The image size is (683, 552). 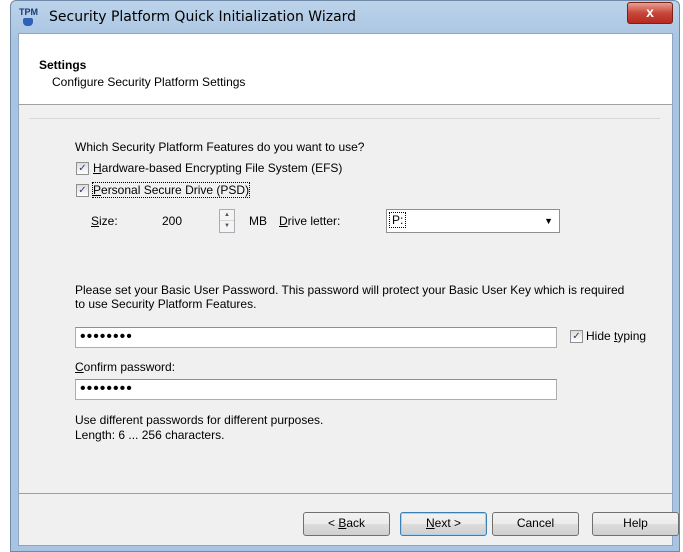 I want to click on size-value: 200, so click(x=172, y=221).